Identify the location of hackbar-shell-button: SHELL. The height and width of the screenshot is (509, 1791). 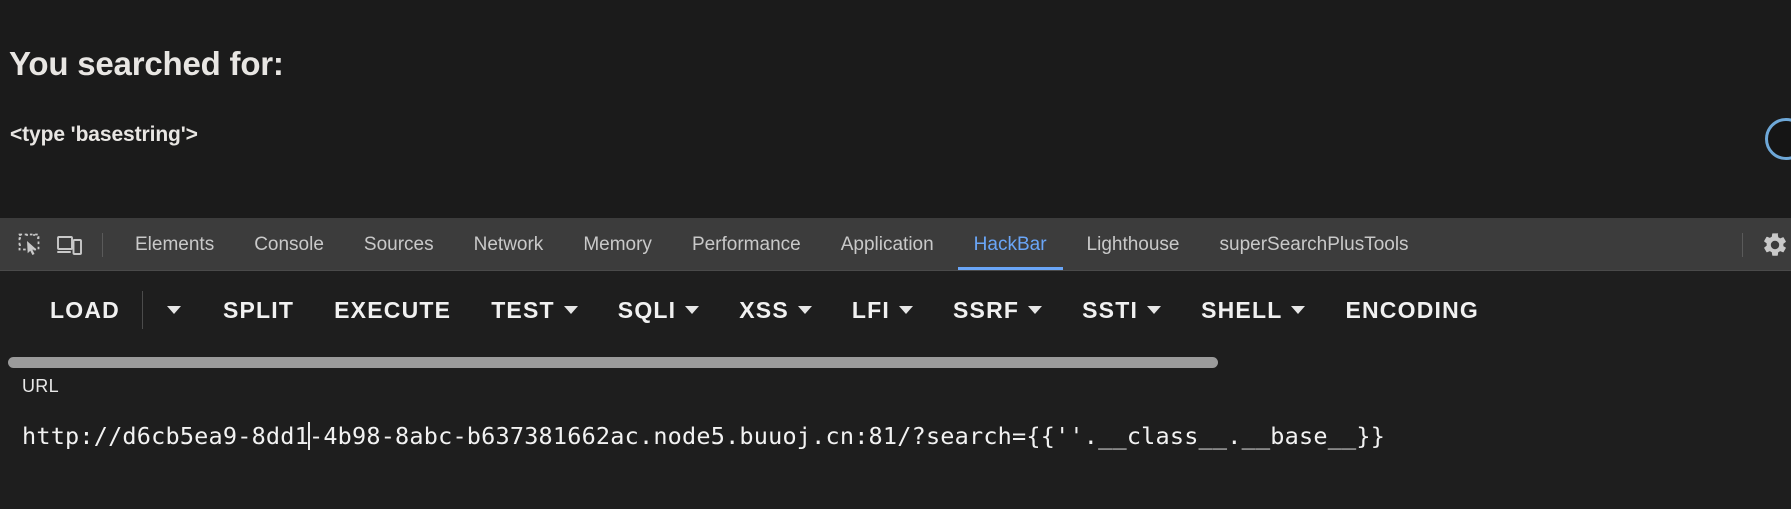
(1253, 310).